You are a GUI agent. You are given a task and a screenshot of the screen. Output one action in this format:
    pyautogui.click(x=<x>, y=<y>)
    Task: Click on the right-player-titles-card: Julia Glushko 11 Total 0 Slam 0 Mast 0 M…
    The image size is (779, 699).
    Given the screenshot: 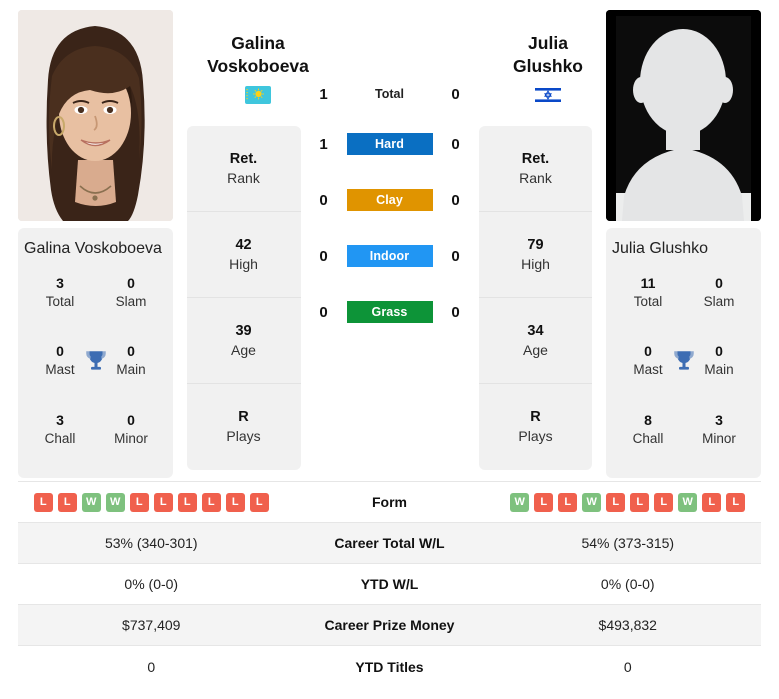 What is the action you would take?
    pyautogui.click(x=683, y=353)
    